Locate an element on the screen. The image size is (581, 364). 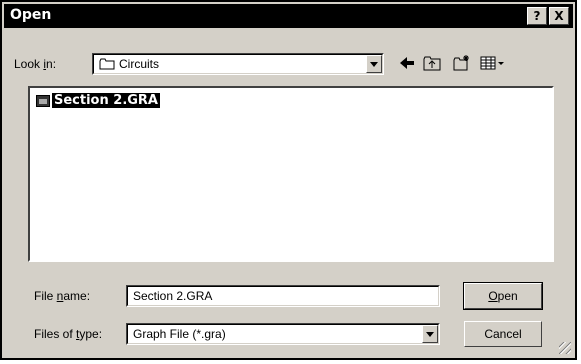
help-button: ? is located at coordinates (537, 16).